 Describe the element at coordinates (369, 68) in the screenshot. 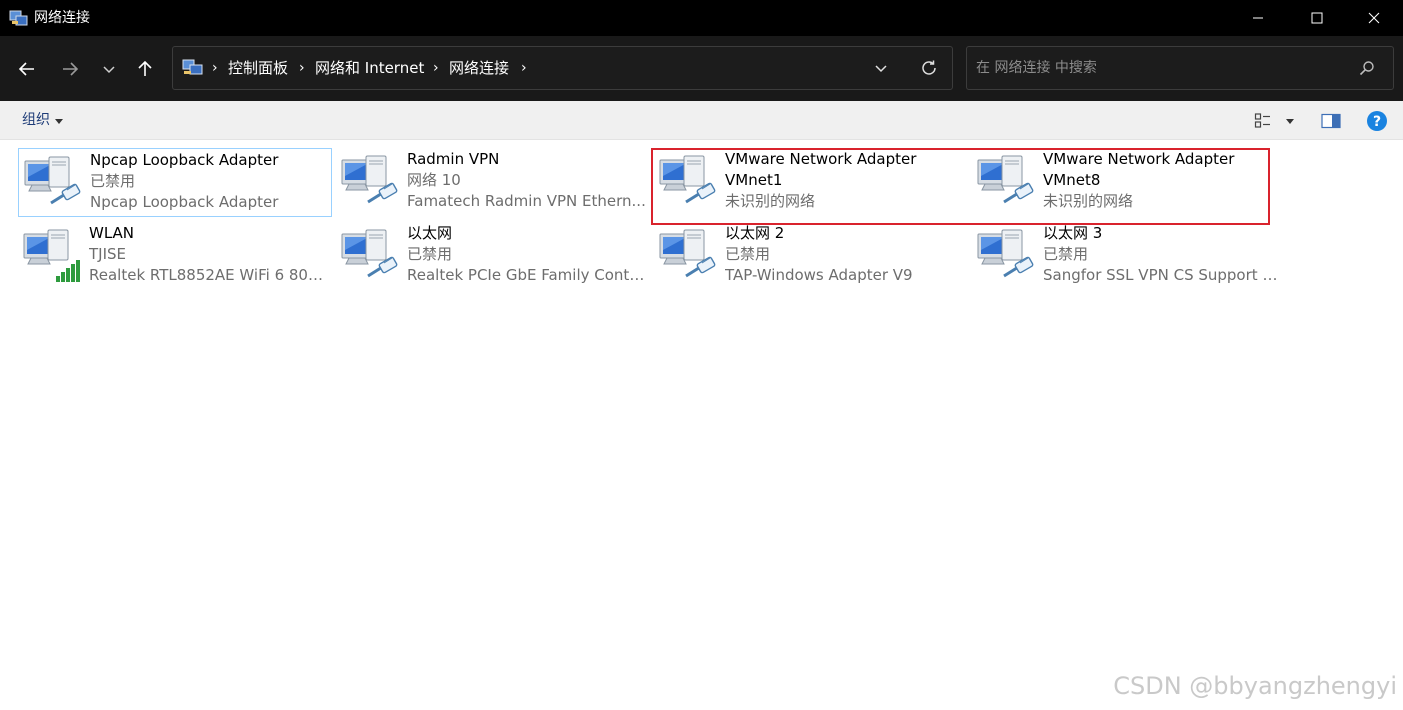

I see `breadcrumb-network-internet: 网络和 Internet` at that location.